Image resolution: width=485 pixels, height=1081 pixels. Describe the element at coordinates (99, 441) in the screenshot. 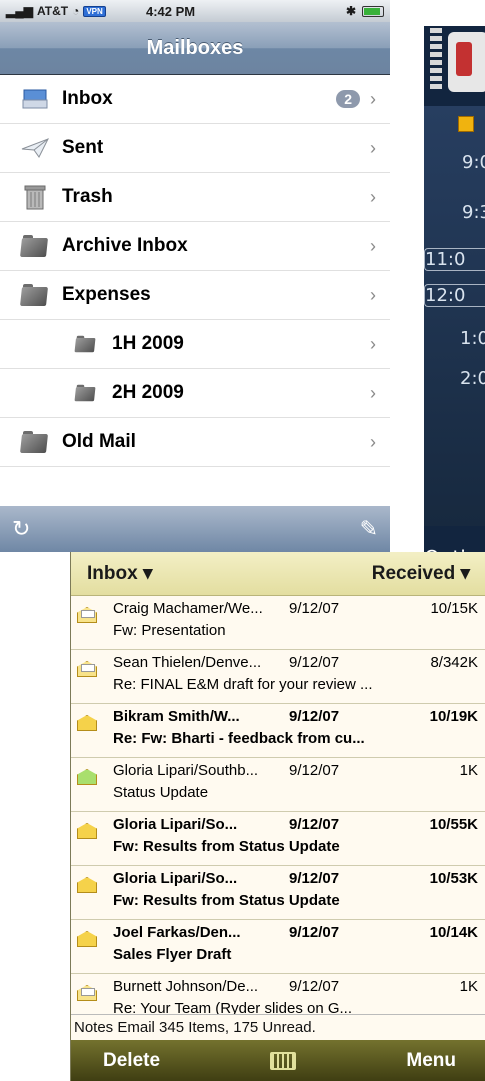

I see `mailbox-label: Old Mail` at that location.